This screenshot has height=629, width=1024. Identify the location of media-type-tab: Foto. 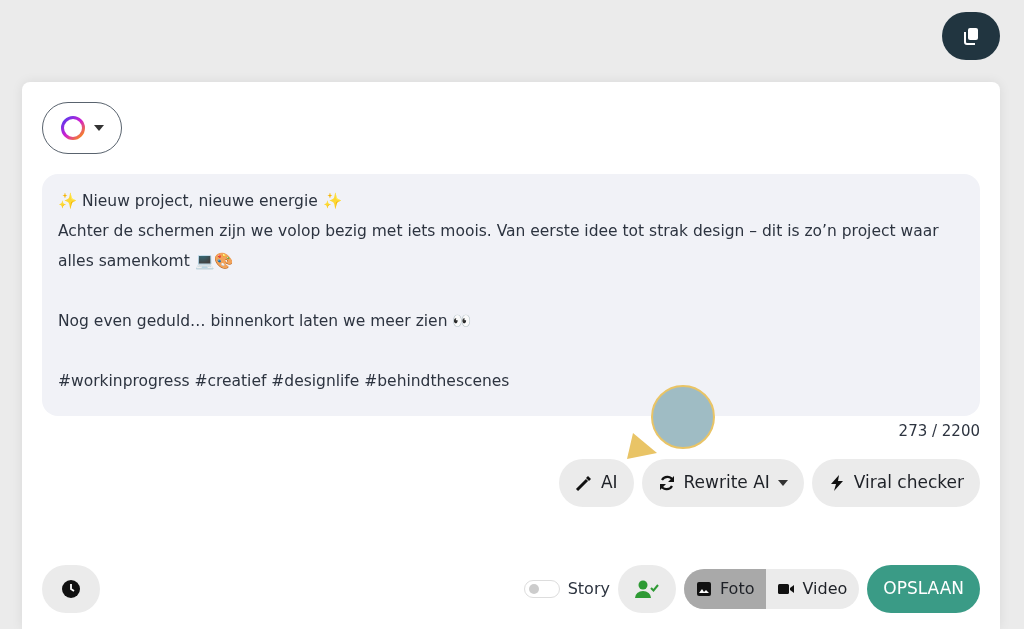
(725, 589).